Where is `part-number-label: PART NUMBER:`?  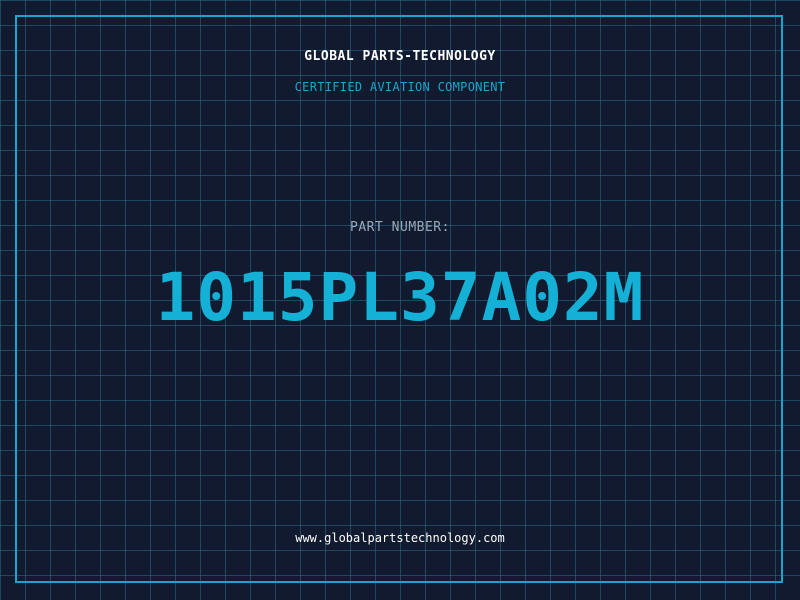 part-number-label: PART NUMBER: is located at coordinates (400, 227).